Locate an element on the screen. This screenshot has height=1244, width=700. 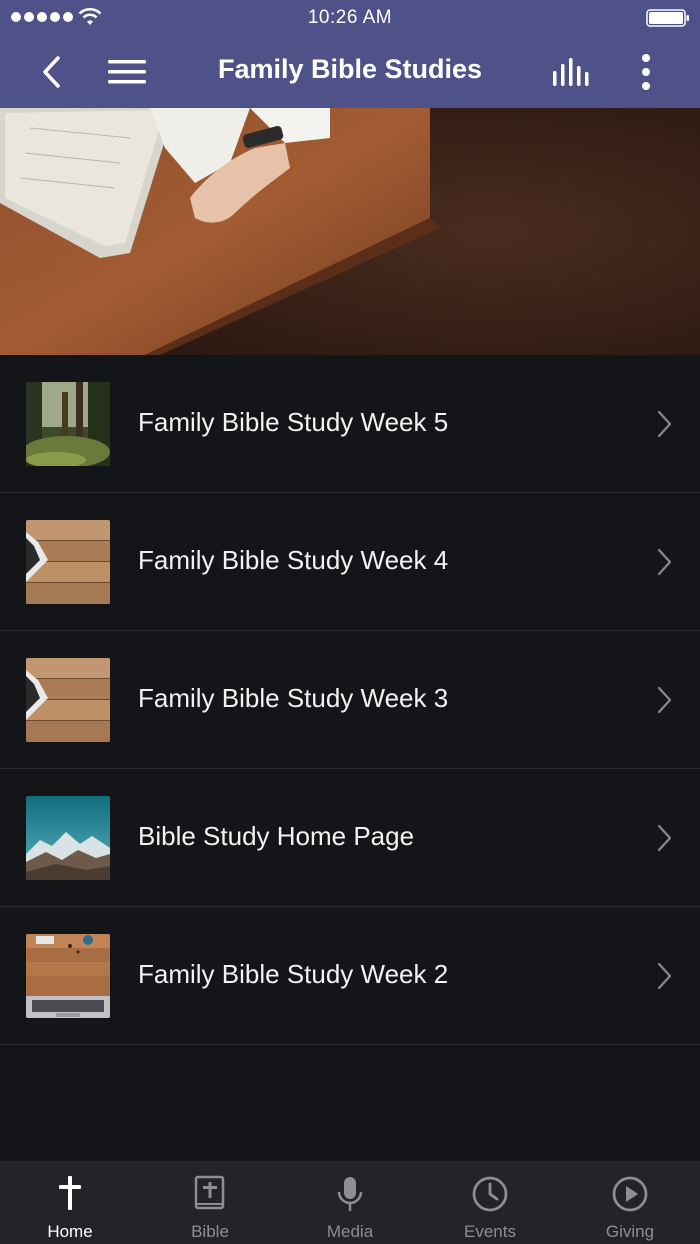
list-item: Family Bible Study Week 4 is located at coordinates (350, 562).